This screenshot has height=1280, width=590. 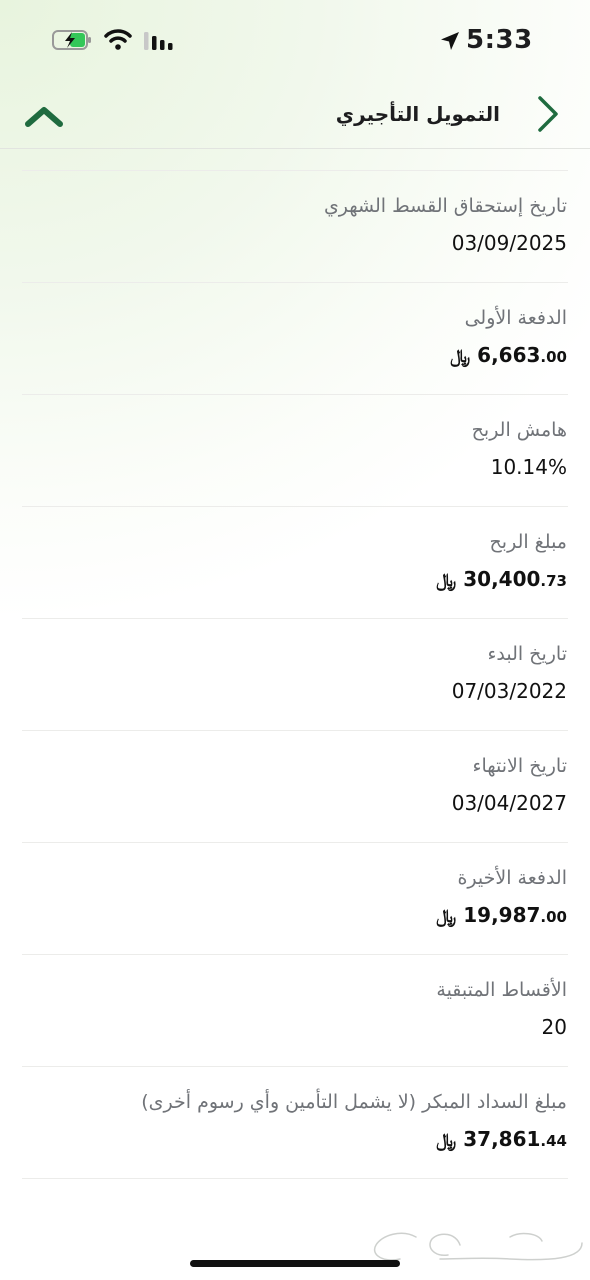 I want to click on detail-value: 03/09/2025, so click(x=509, y=243).